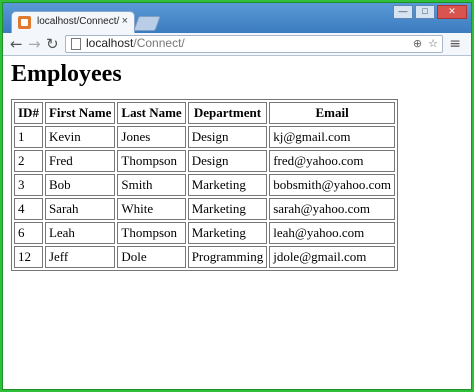 Image resolution: width=474 pixels, height=392 pixels. I want to click on header-id: ID#, so click(28, 113).